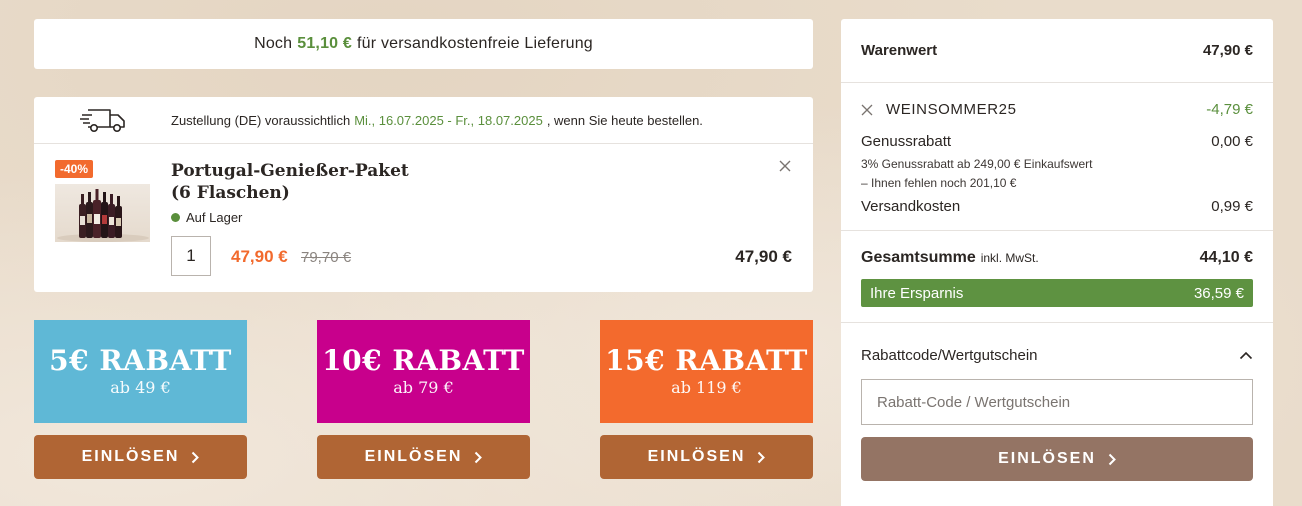  I want to click on voucher-toggle: Rabattcode/Wertgutschein, so click(1057, 355).